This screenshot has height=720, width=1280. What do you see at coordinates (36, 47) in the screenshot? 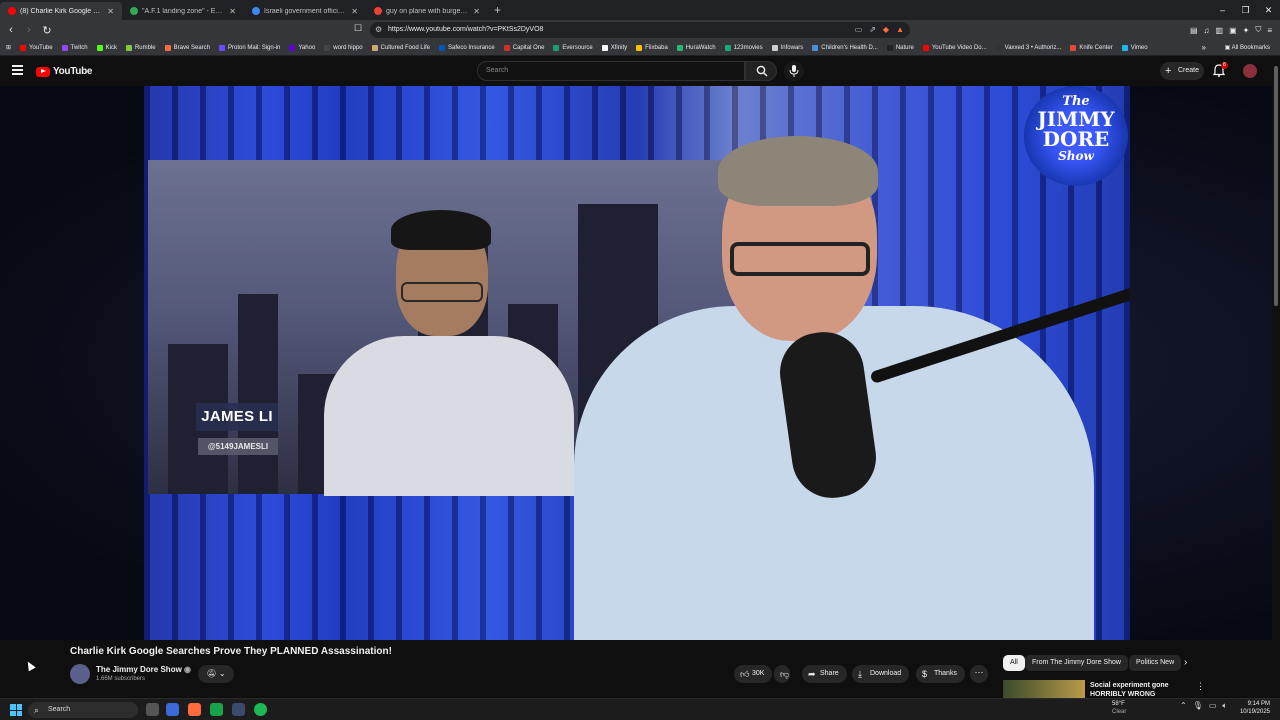
I see `bookmark-item: YouTube` at bounding box center [36, 47].